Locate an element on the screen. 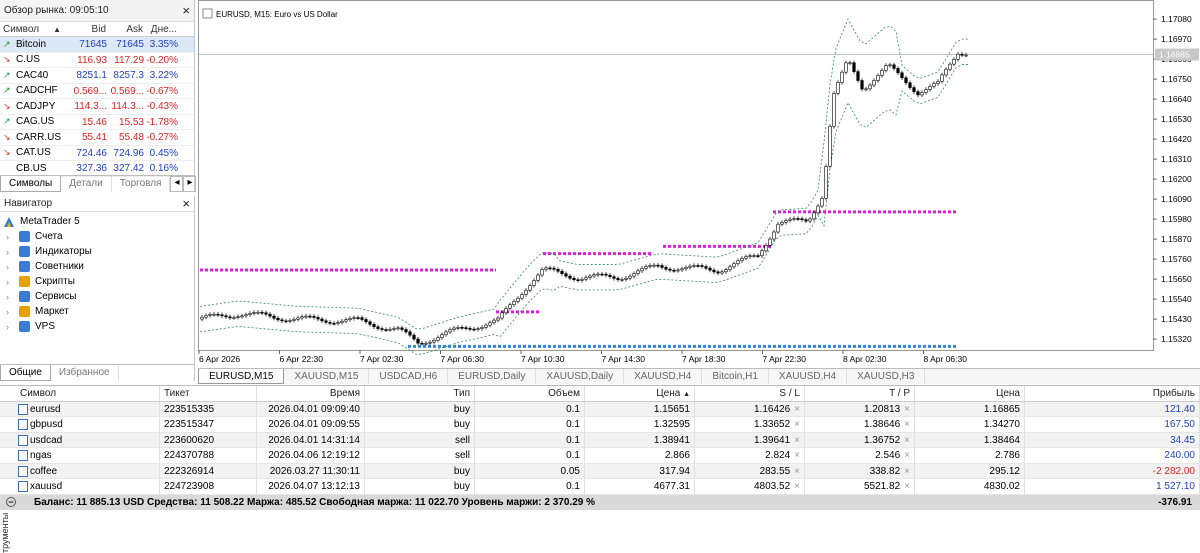 The height and width of the screenshot is (553, 1200). cell-volume: 0.05 is located at coordinates (530, 470).